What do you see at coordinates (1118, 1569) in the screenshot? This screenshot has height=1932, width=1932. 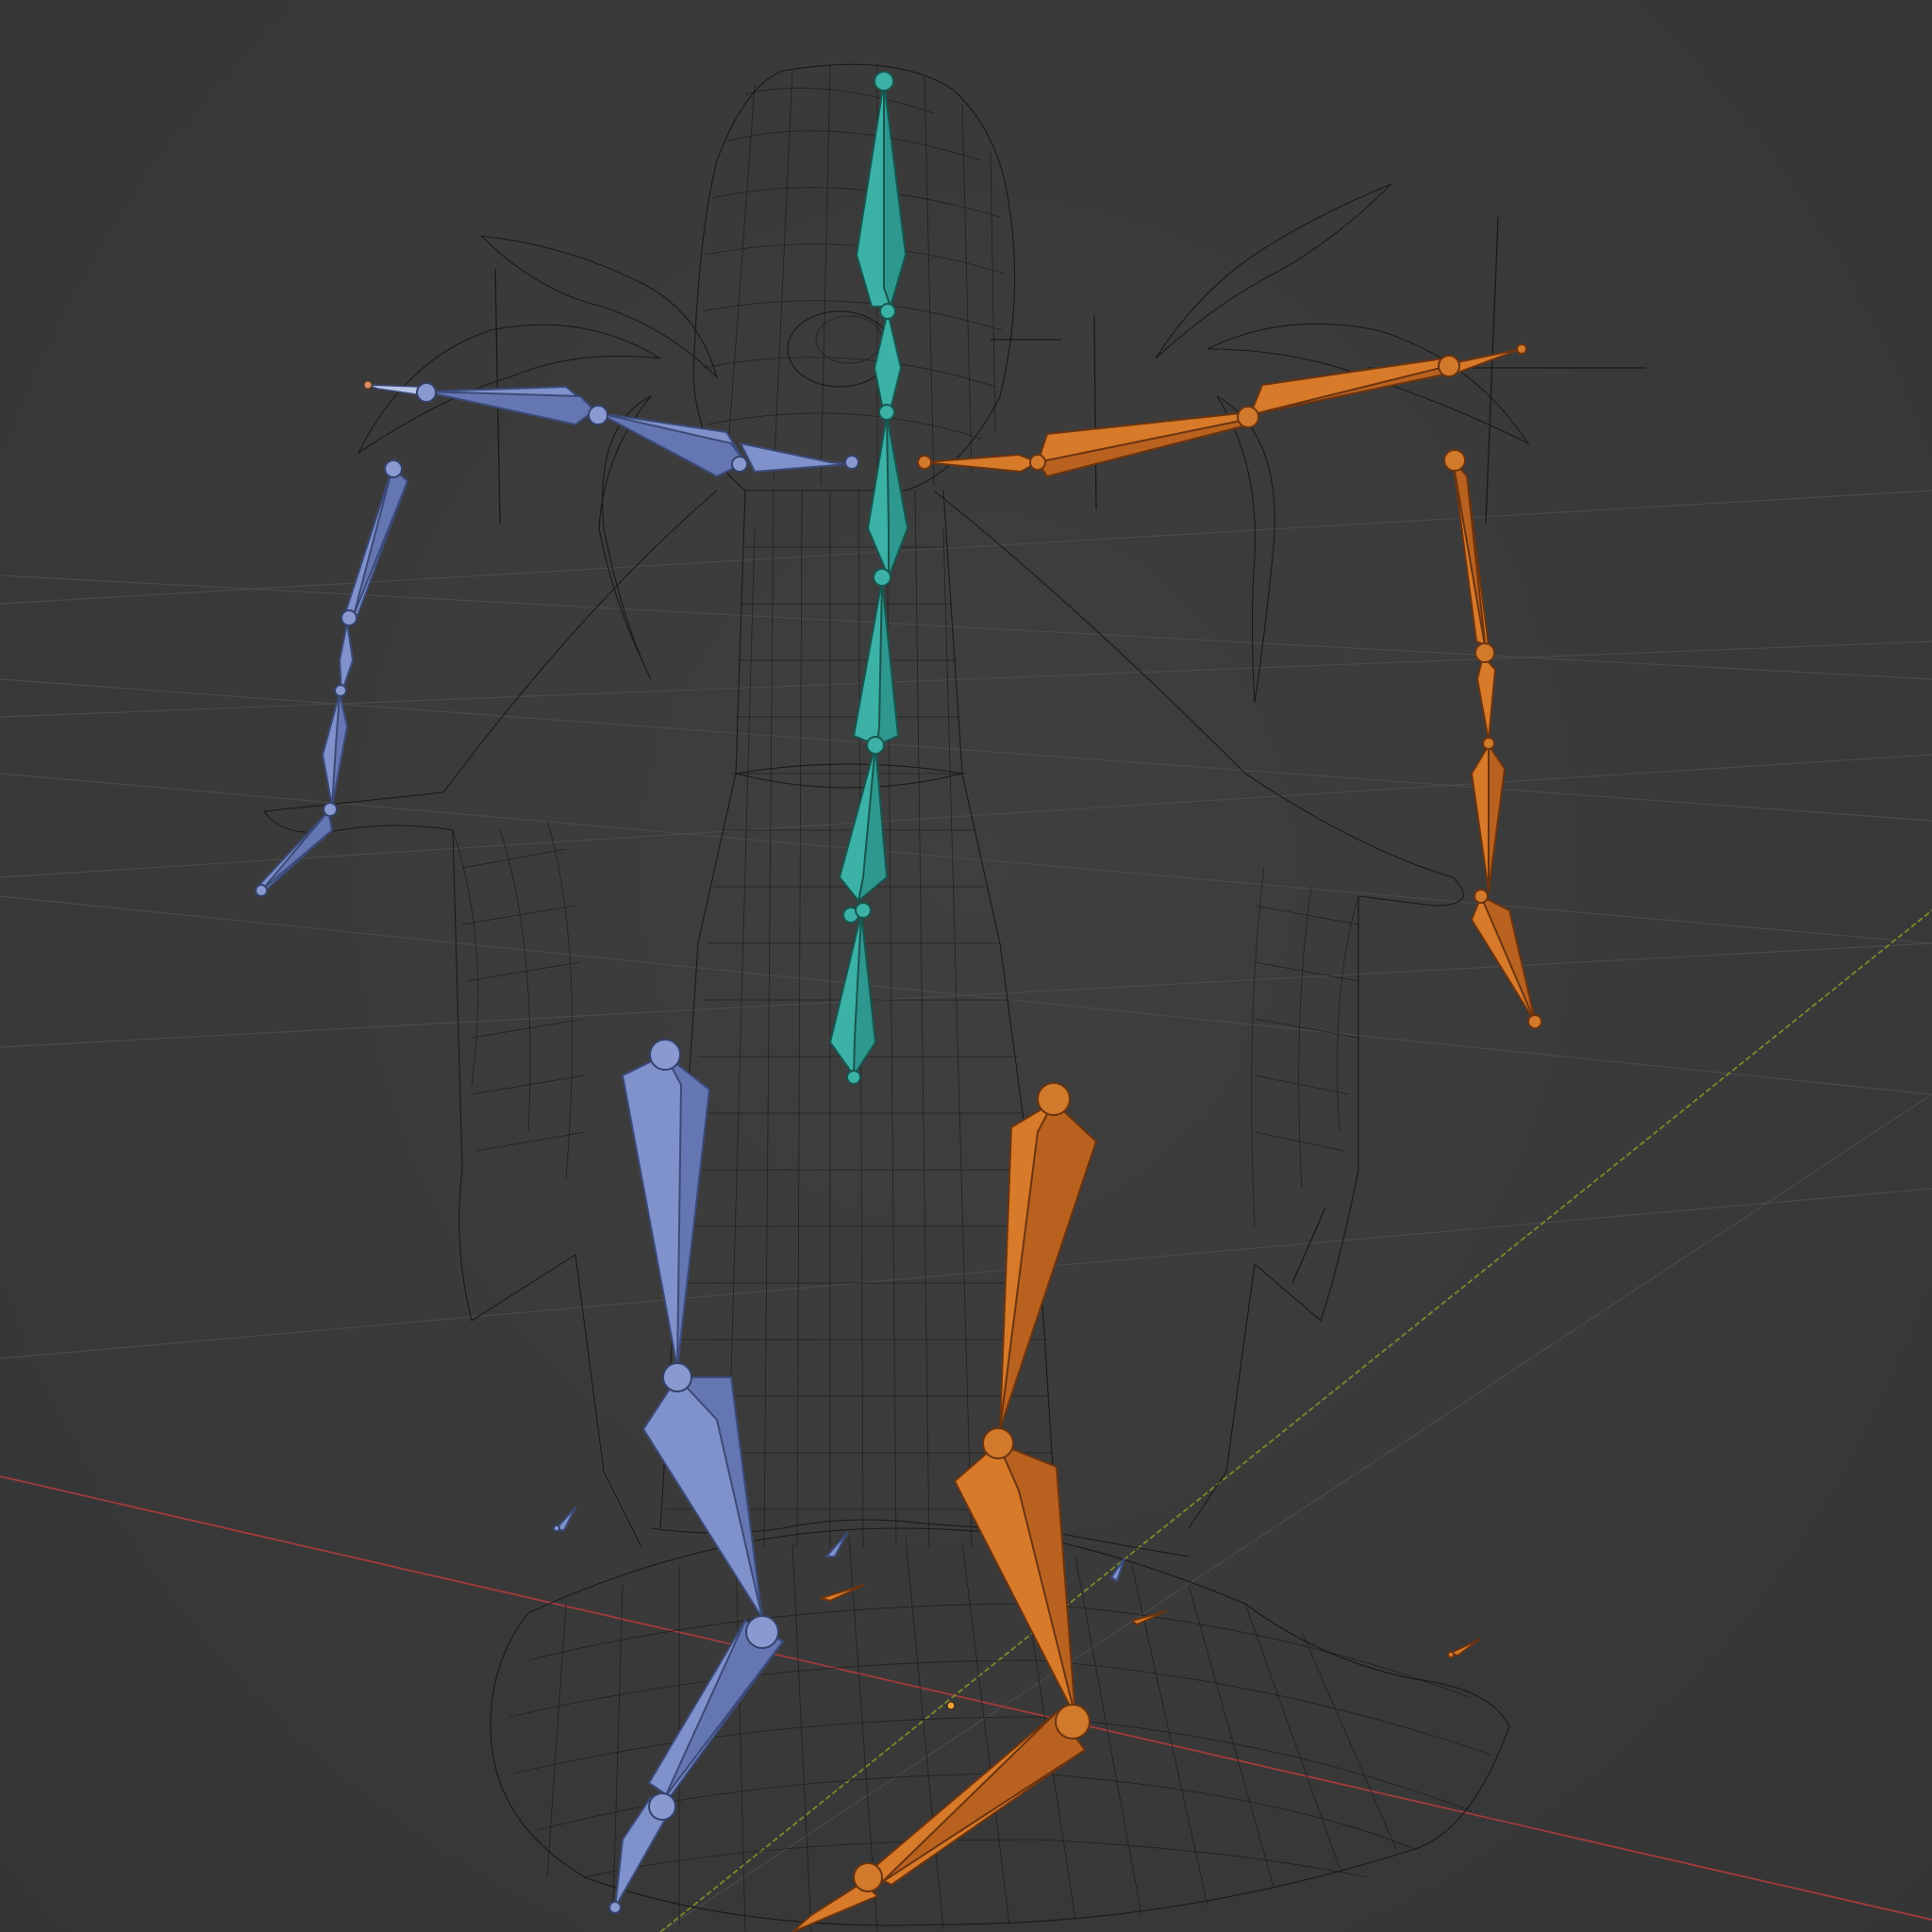 I see `bone-skirt-l3` at bounding box center [1118, 1569].